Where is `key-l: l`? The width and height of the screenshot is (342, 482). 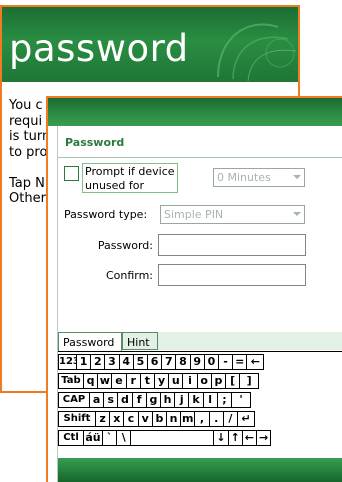 key-l: l is located at coordinates (210, 400).